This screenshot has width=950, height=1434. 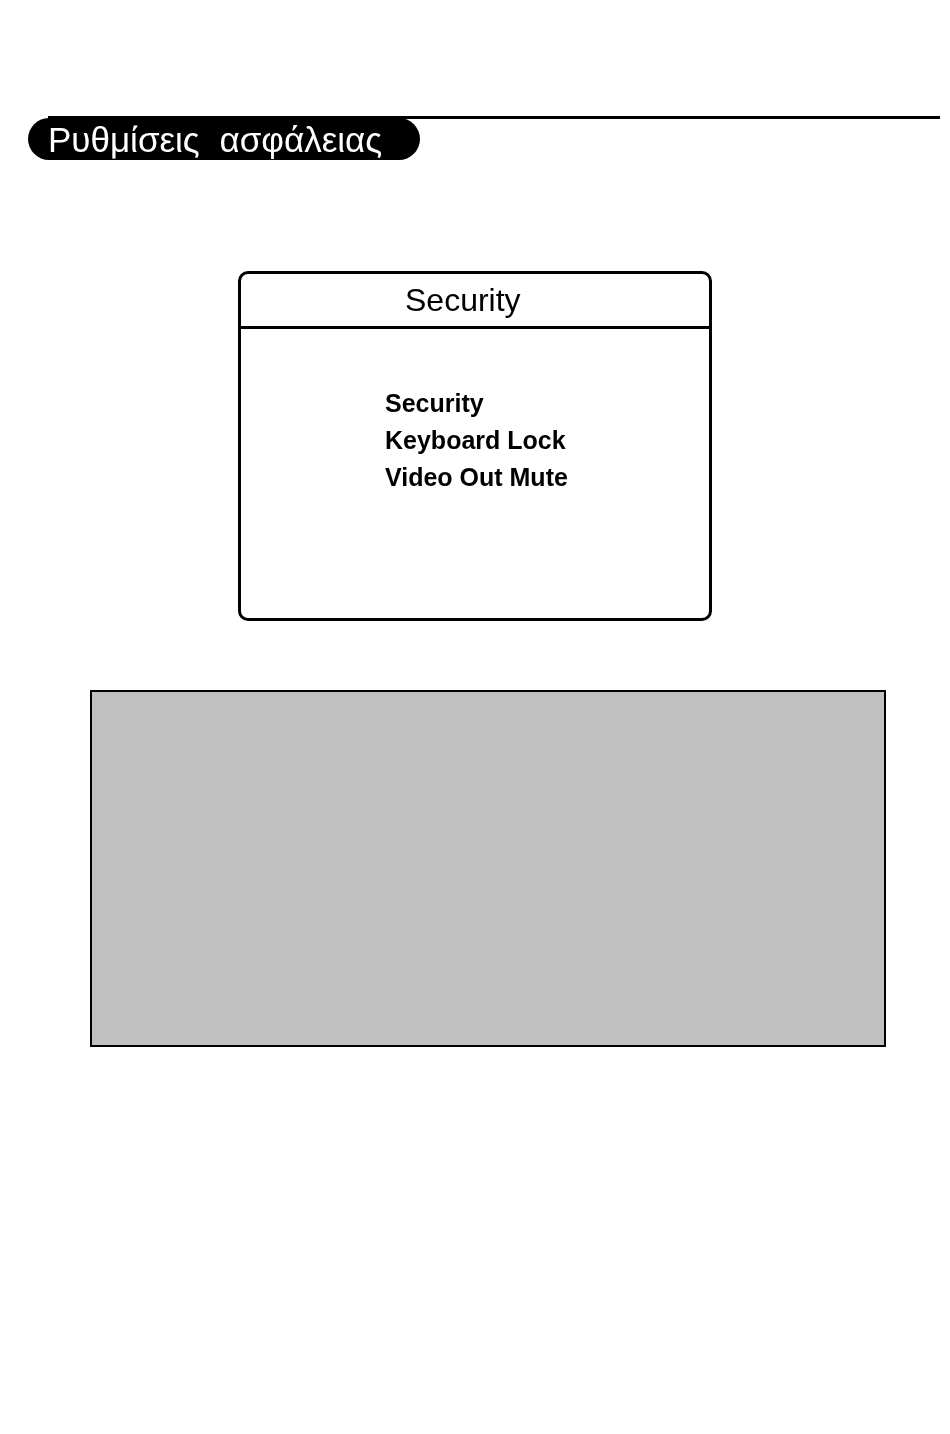 What do you see at coordinates (475, 440) in the screenshot?
I see `menu-item: Keyboard Lock` at bounding box center [475, 440].